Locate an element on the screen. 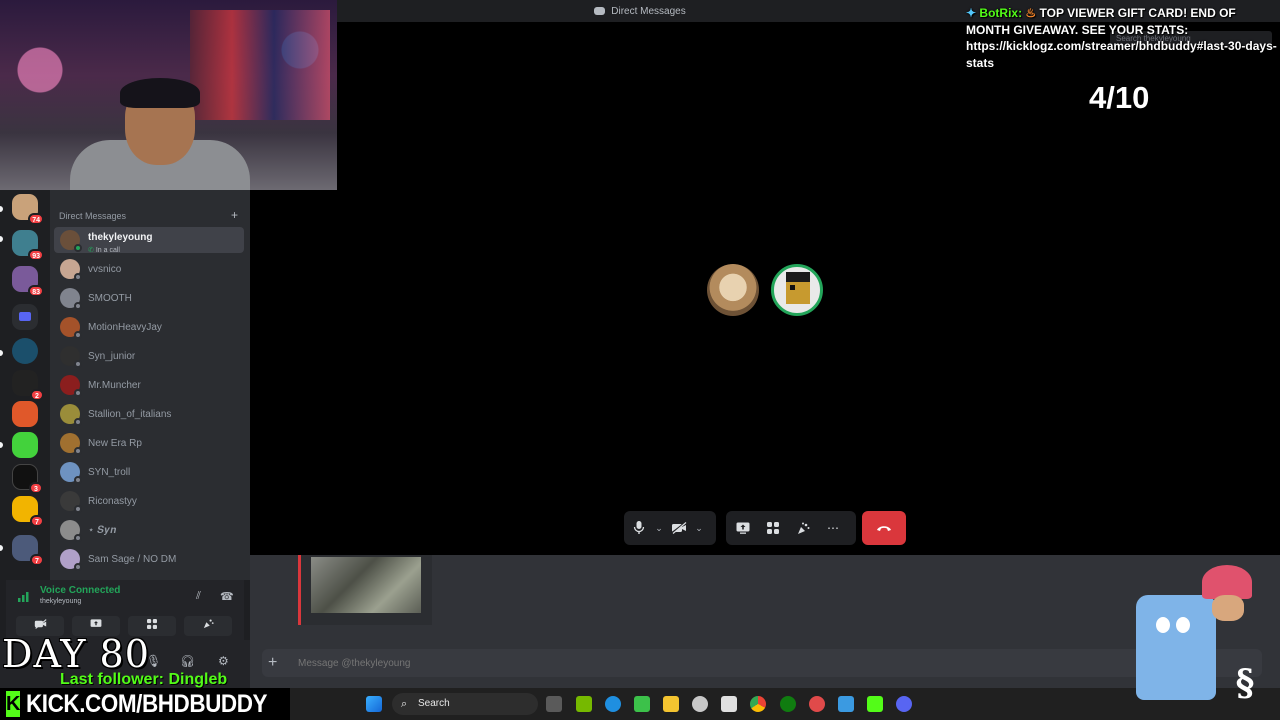 This screenshot has height=720, width=1280. server-rail: 74 93 83 2 3 7 7 is located at coordinates (25, 385).